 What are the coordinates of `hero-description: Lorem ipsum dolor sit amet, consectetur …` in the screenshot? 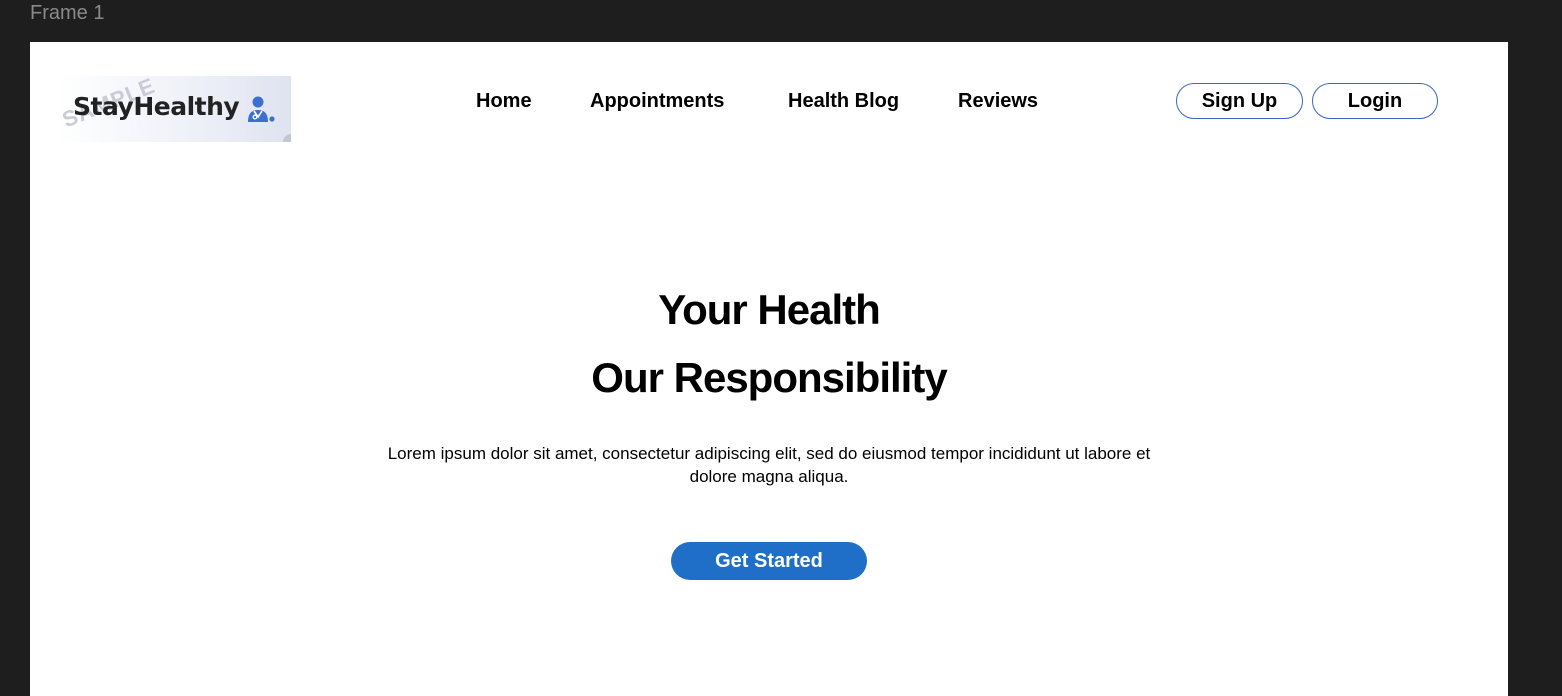 It's located at (769, 465).